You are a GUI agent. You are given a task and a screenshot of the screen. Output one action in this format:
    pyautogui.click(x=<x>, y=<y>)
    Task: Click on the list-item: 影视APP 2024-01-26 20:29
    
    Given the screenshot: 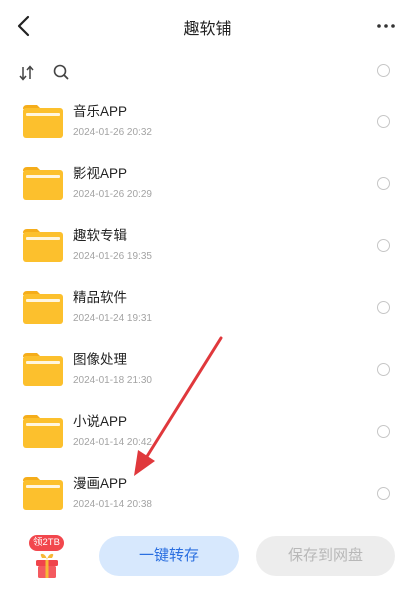 What is the action you would take?
    pyautogui.click(x=207, y=183)
    